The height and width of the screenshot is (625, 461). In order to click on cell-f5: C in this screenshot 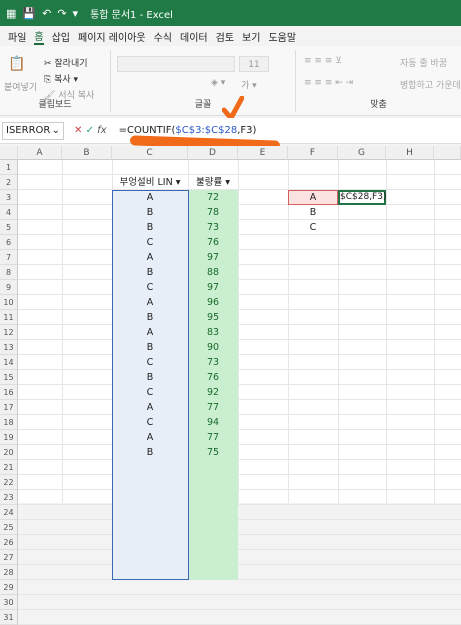, I will do `click(313, 227)`.